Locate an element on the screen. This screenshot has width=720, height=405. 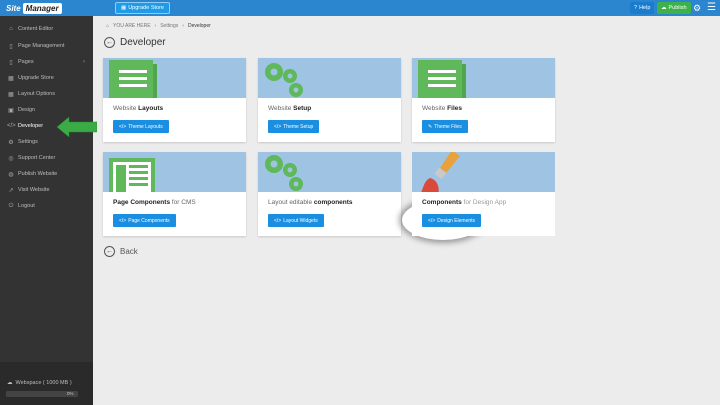
sidebar-item-logout: ⏻ Logout is located at coordinates (46, 206).